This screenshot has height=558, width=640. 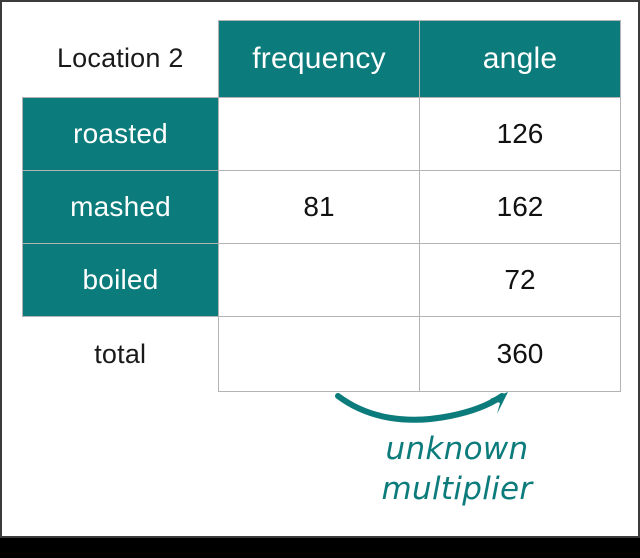 I want to click on table-row: mashed 81 162, so click(x=321, y=207).